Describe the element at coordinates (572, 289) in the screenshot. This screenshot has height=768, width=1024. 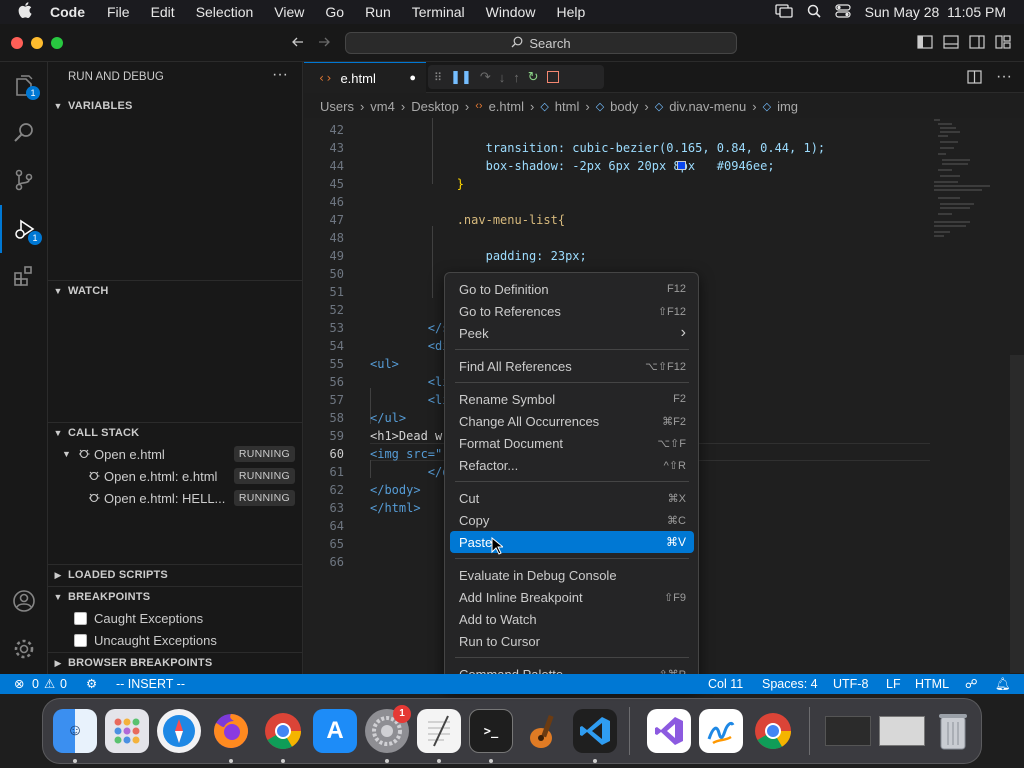
I see `menu-item-go-to-definition: Go to Definition F12` at that location.